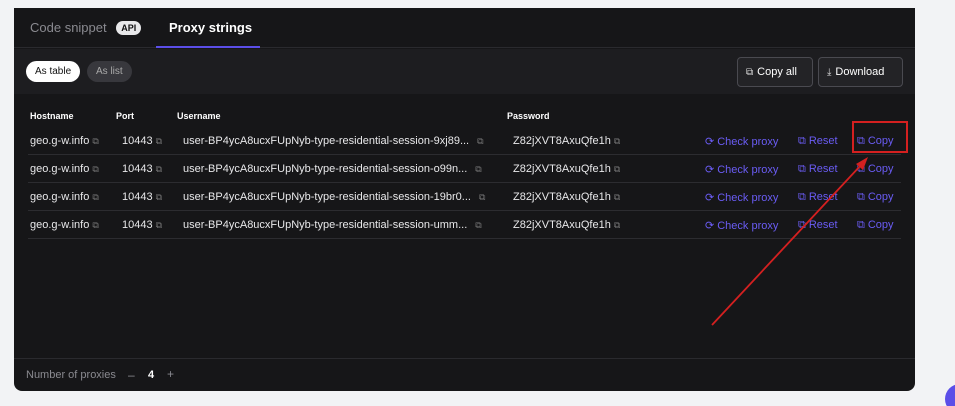 This screenshot has height=406, width=955. I want to click on as-list-toggle: As list, so click(109, 71).